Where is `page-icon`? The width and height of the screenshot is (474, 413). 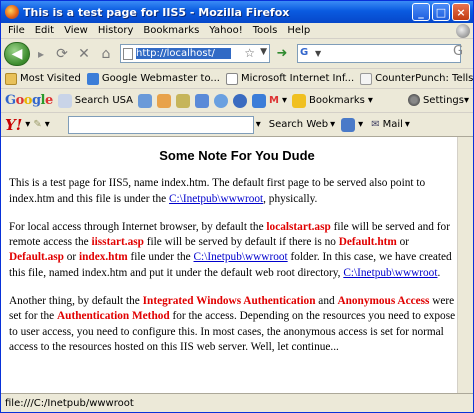 page-icon is located at coordinates (128, 53).